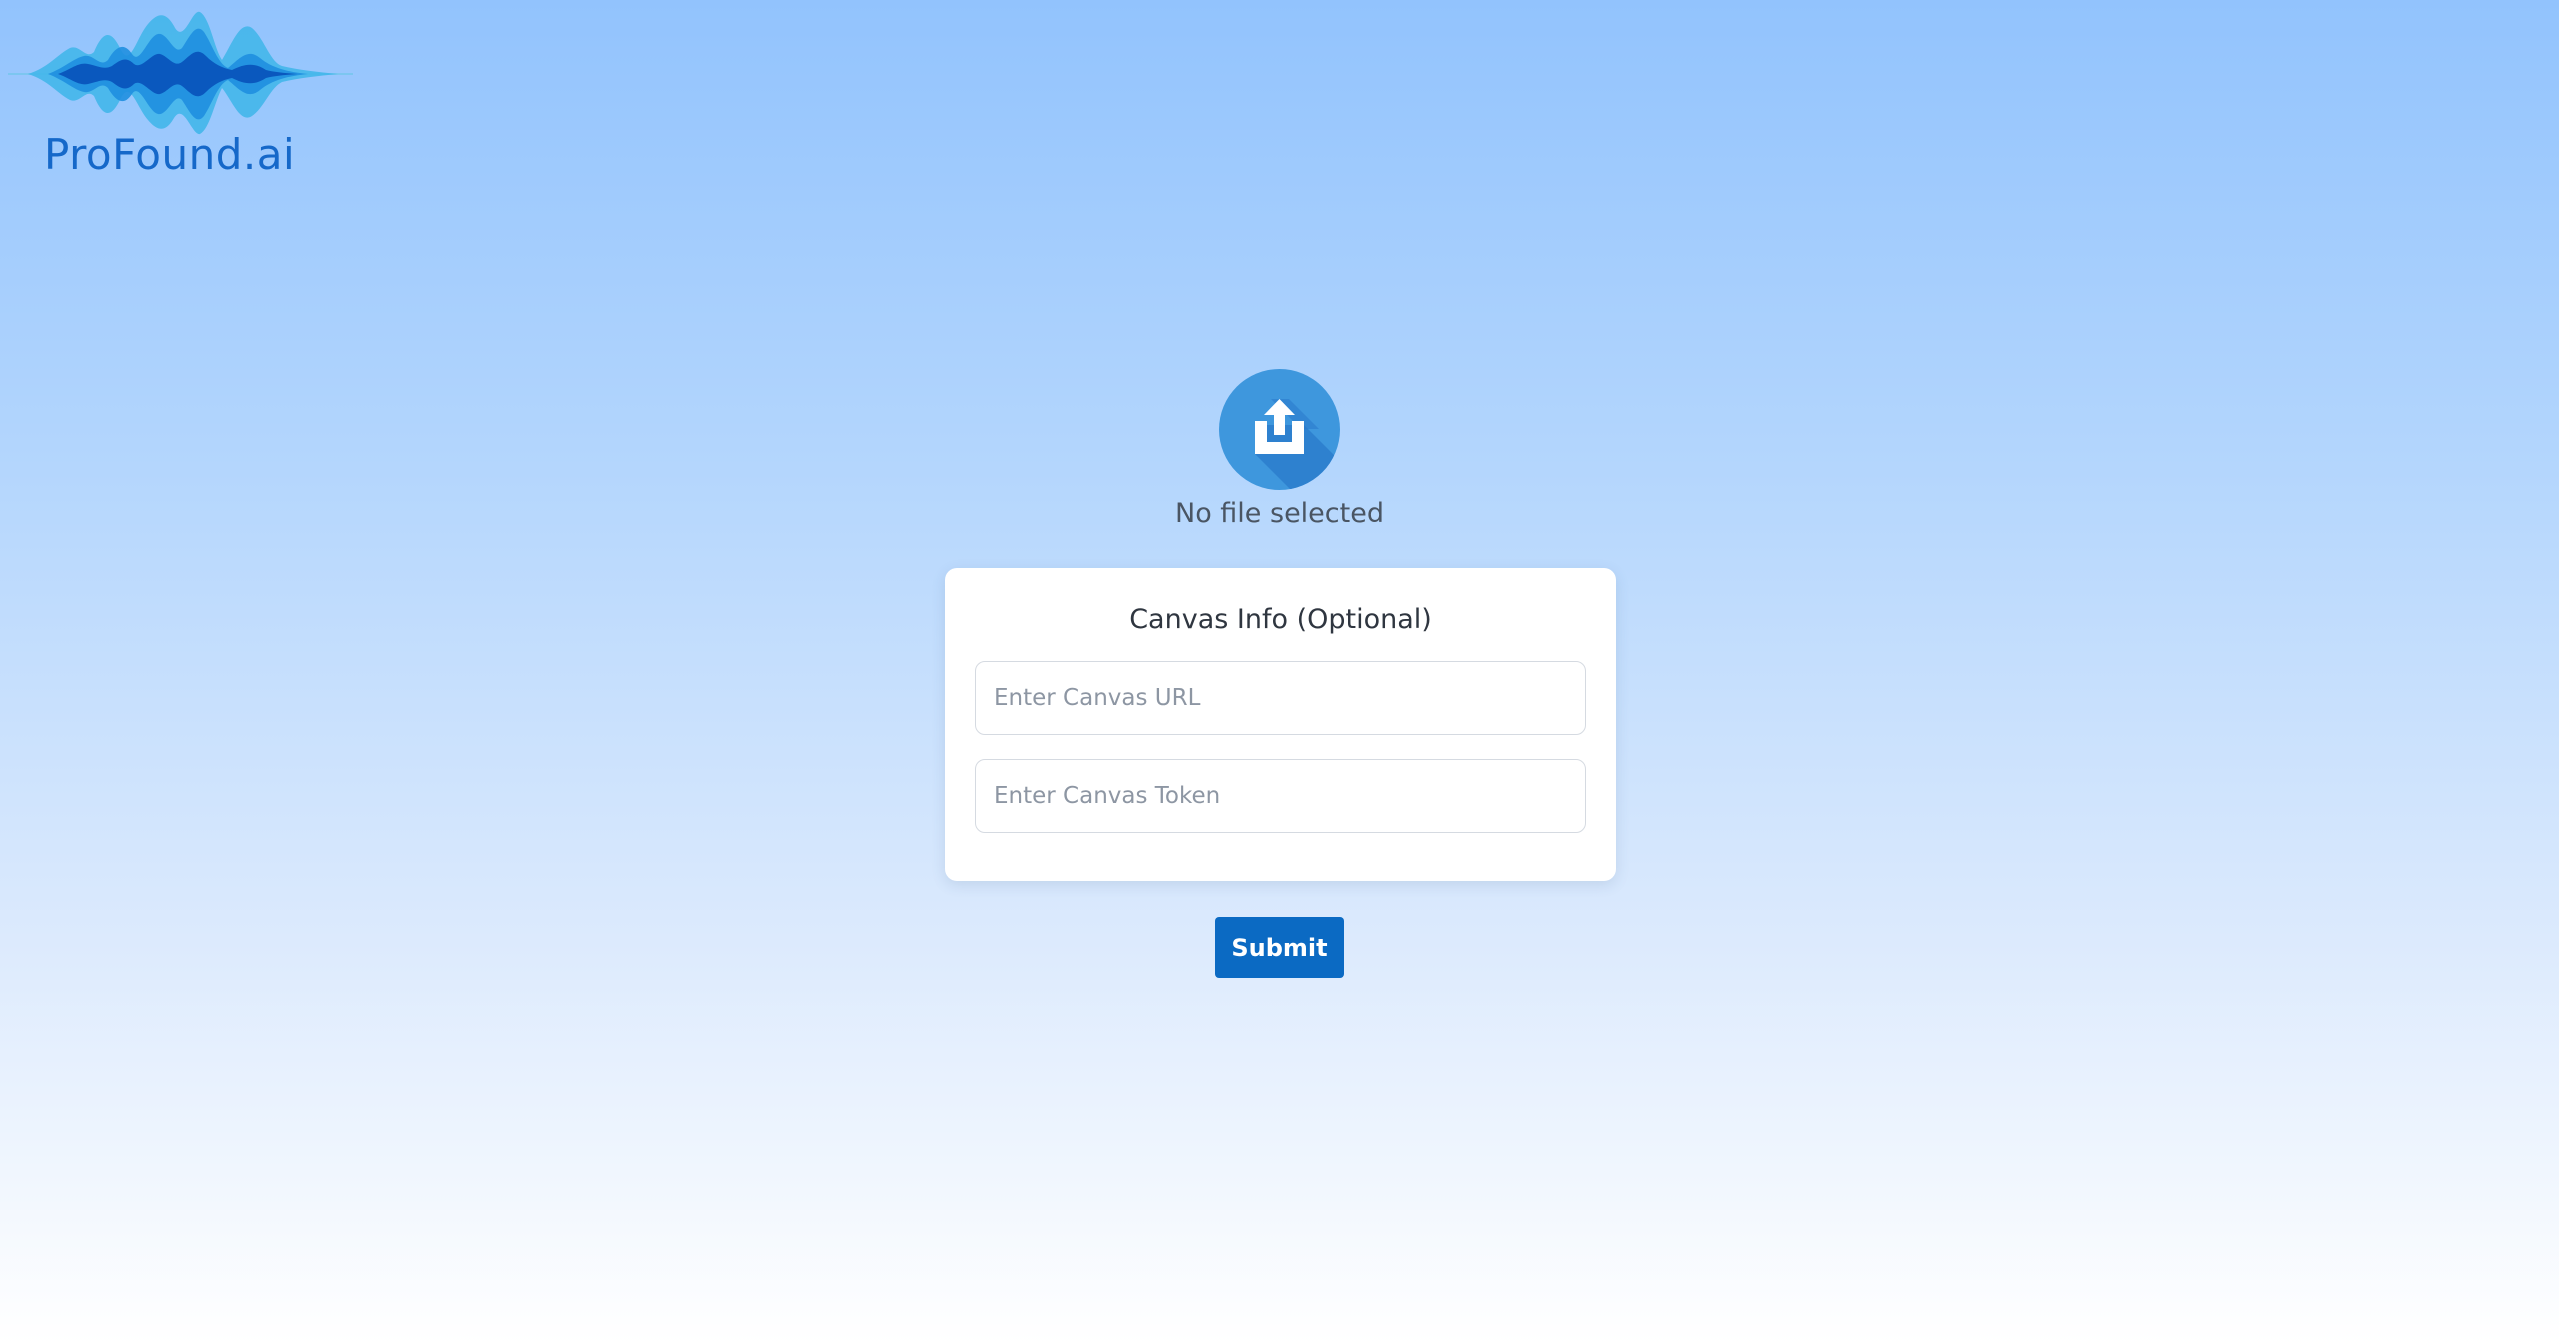 The width and height of the screenshot is (2559, 1344). I want to click on upload-icon, so click(1297, 444).